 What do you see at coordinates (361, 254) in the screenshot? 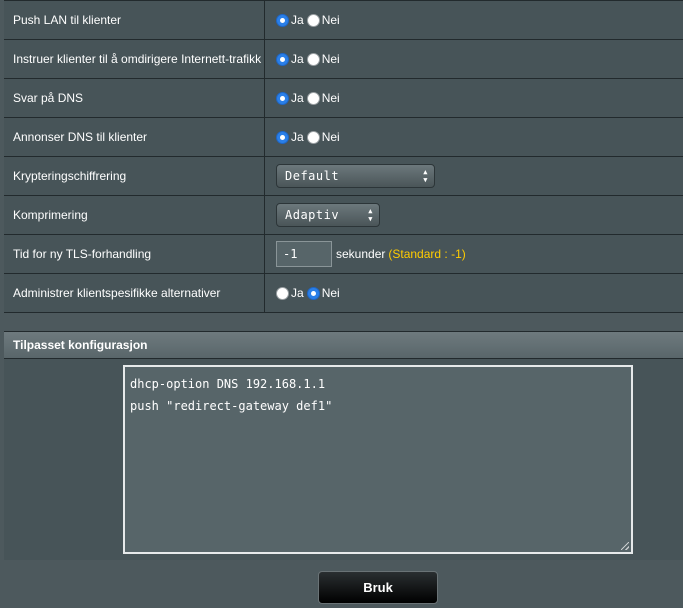
I see `tls-unit-label: sekunder` at bounding box center [361, 254].